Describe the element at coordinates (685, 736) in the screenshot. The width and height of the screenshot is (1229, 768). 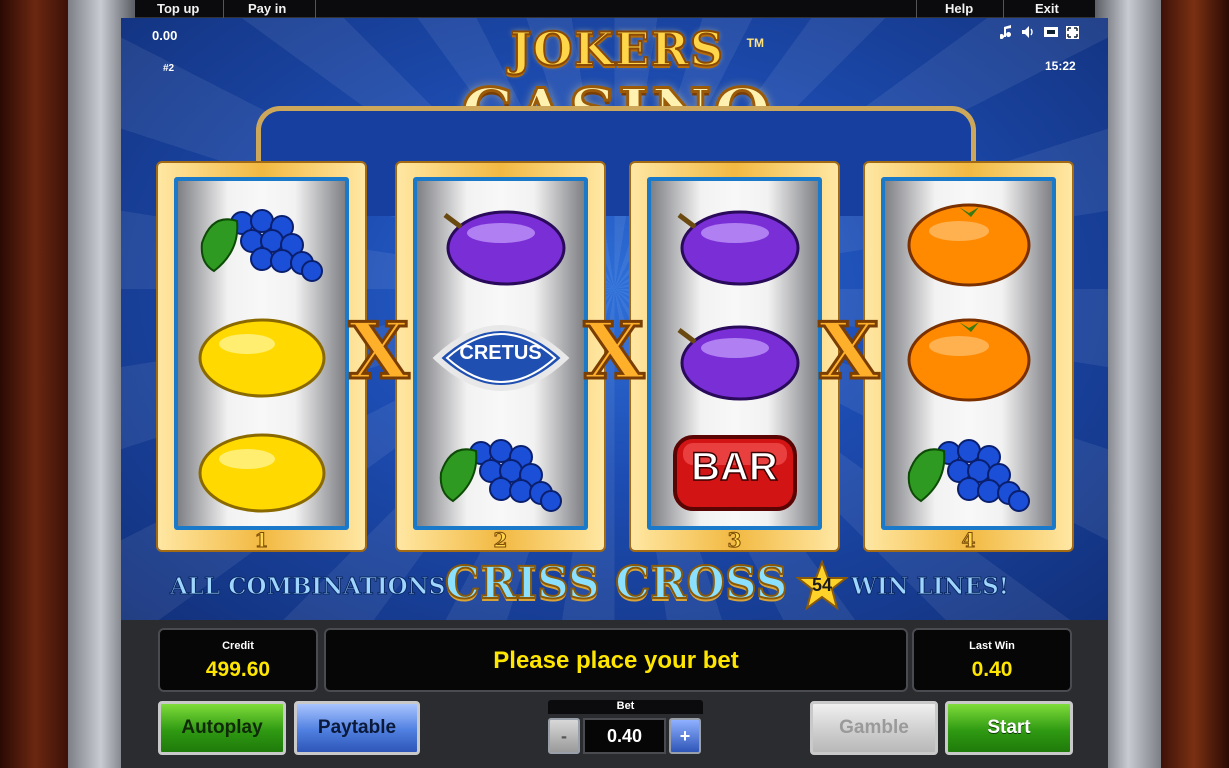
I see `bet-increase-button: +` at that location.